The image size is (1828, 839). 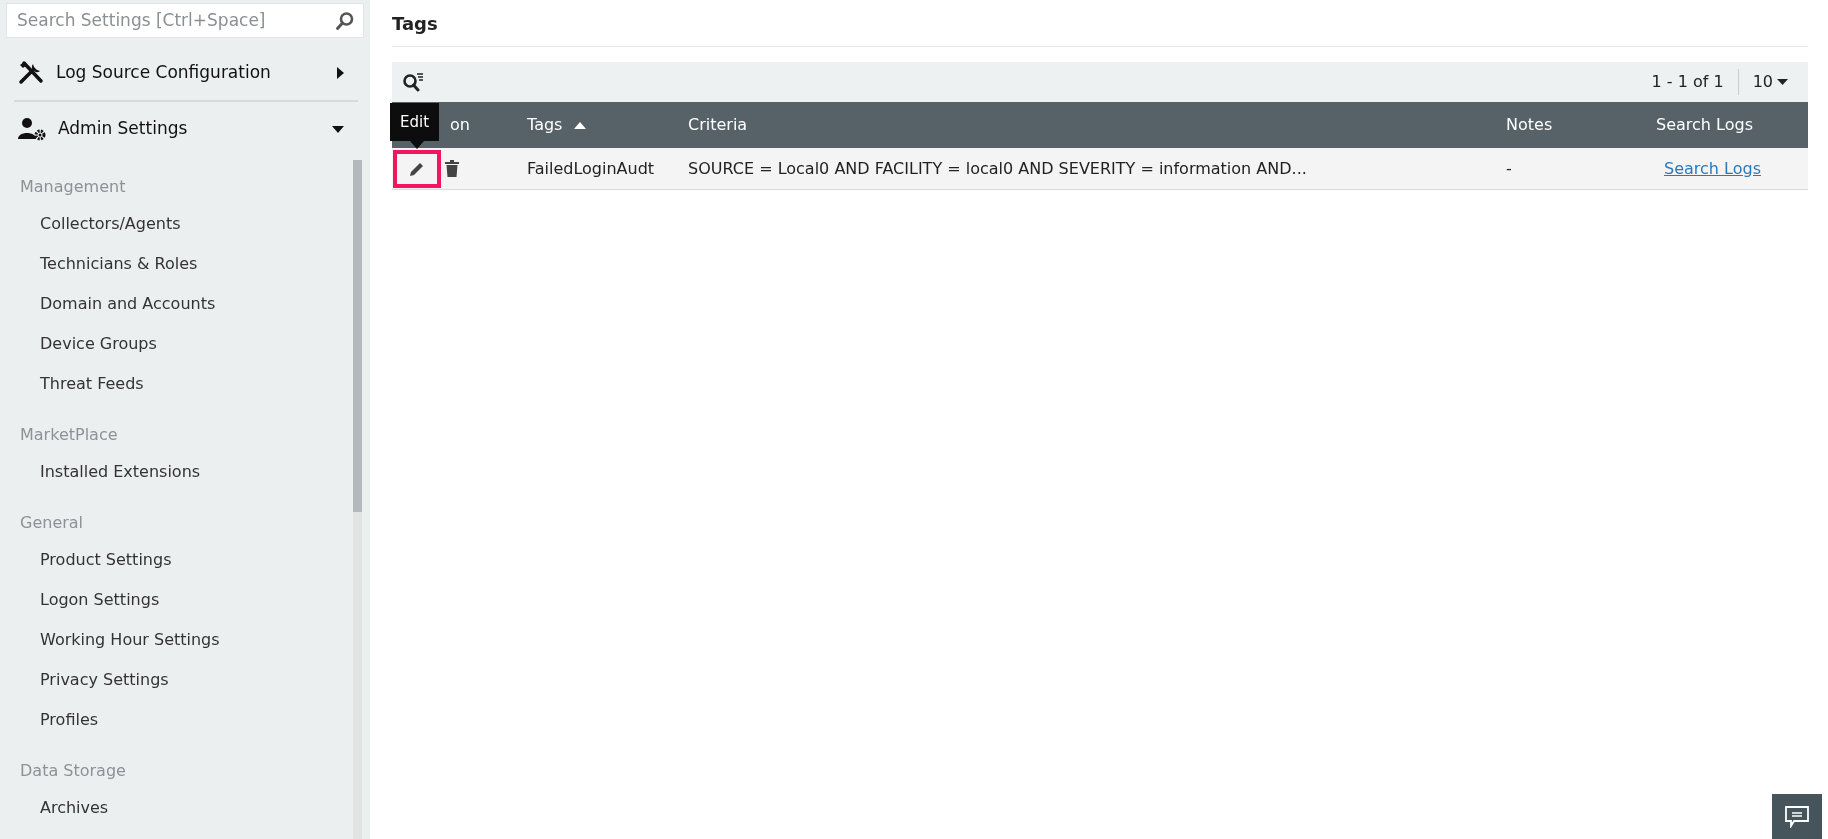 I want to click on caret-down-icon, so click(x=1782, y=82).